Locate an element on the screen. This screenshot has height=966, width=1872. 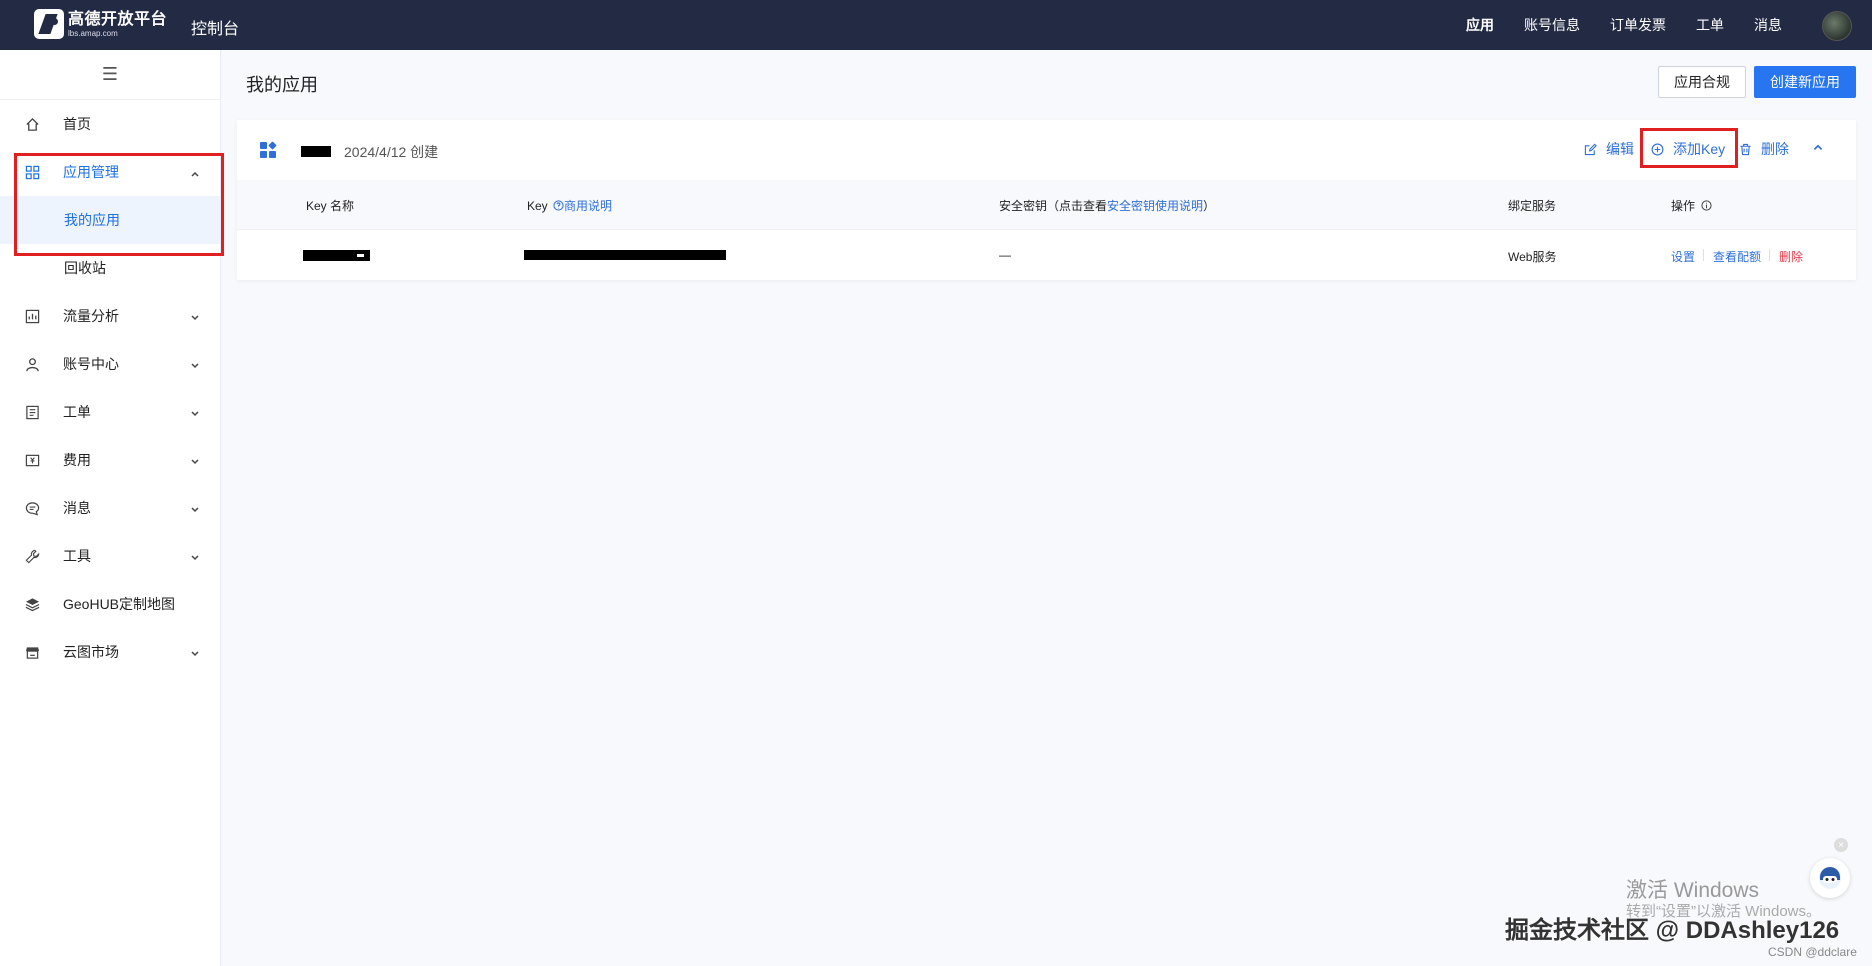
collapse-card-icon is located at coordinates (1818, 147).